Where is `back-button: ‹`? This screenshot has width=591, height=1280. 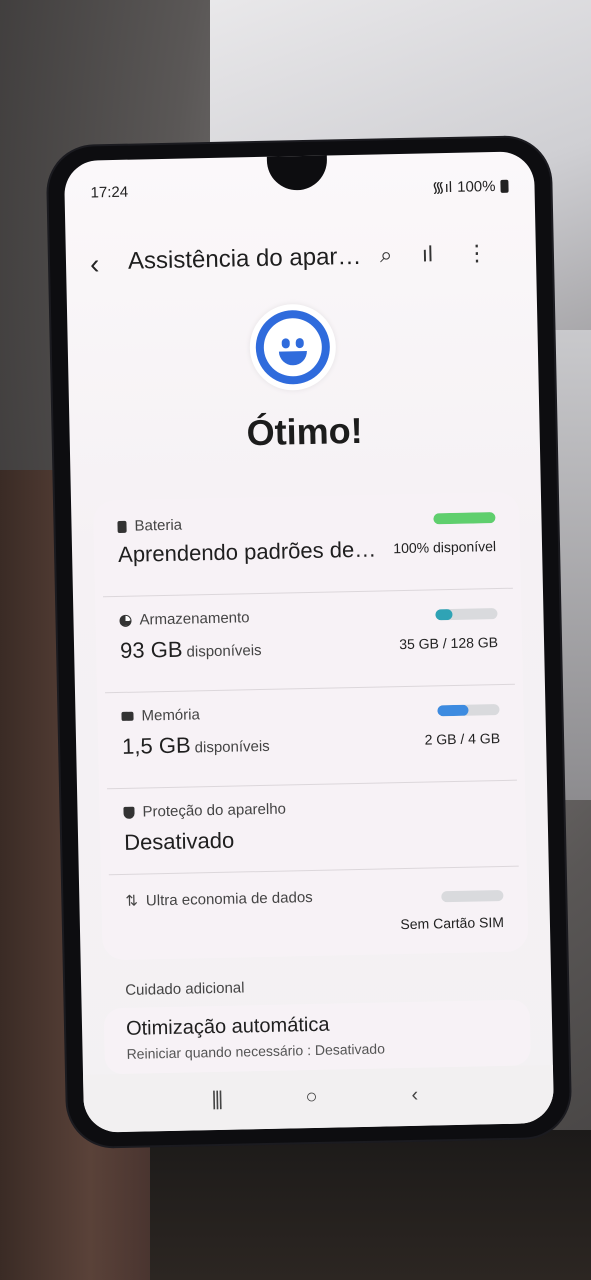 back-button: ‹ is located at coordinates (95, 264).